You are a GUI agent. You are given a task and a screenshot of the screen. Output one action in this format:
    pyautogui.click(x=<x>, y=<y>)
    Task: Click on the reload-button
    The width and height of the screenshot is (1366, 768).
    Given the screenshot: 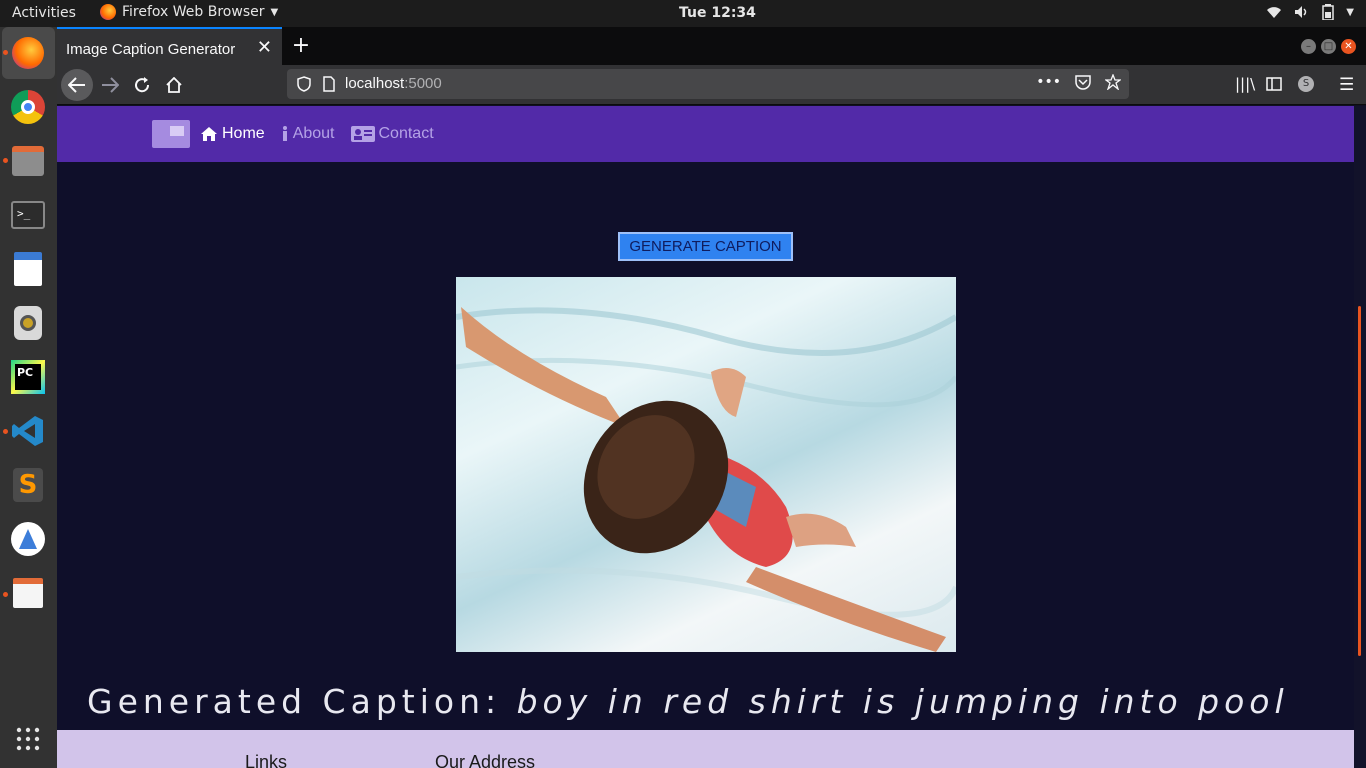 What is the action you would take?
    pyautogui.click(x=142, y=85)
    